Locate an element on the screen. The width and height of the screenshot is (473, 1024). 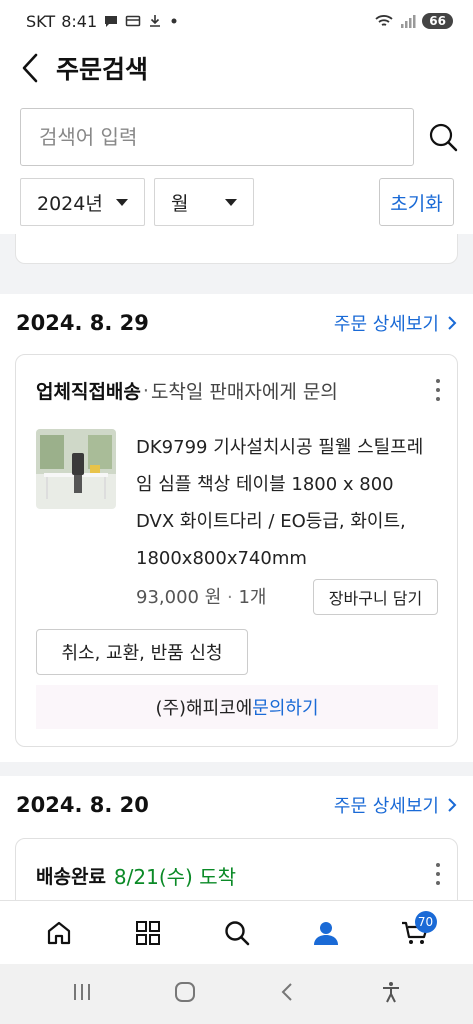
page-title: 주문검색 is located at coordinates (102, 69).